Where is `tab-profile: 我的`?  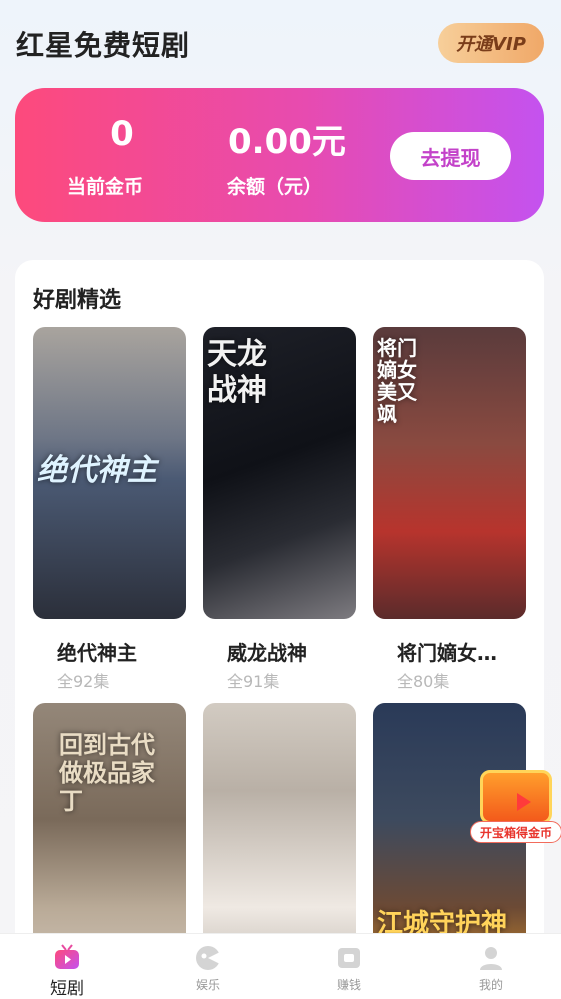
tab-profile: 我的 is located at coordinates (491, 966).